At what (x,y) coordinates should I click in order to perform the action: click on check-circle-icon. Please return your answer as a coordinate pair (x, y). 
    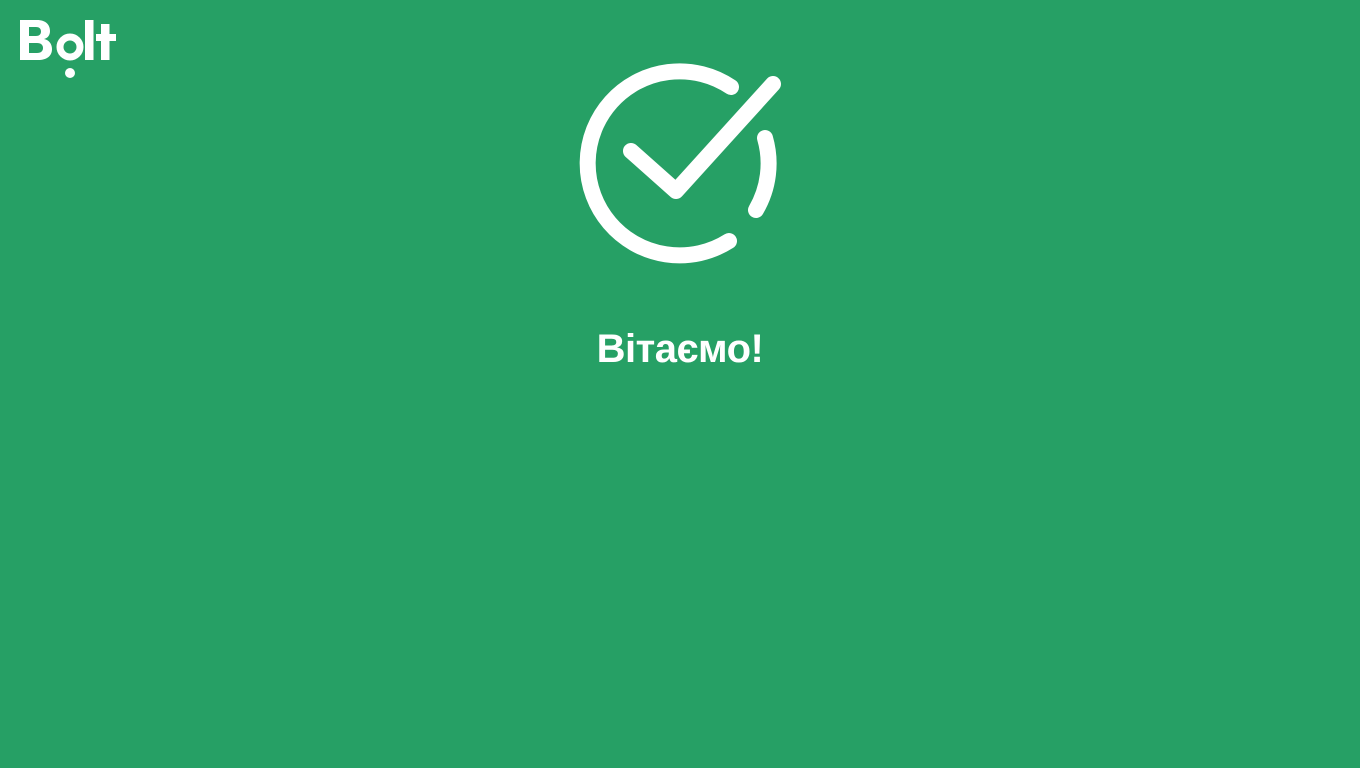
    Looking at the image, I should click on (680, 164).